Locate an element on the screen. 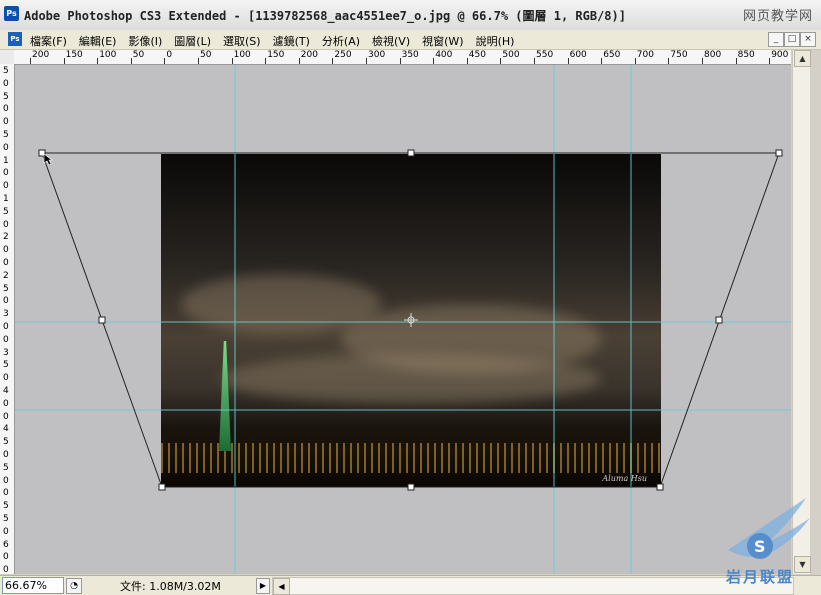  watermark-bottom-text: 岩月联盟 is located at coordinates (760, 577).